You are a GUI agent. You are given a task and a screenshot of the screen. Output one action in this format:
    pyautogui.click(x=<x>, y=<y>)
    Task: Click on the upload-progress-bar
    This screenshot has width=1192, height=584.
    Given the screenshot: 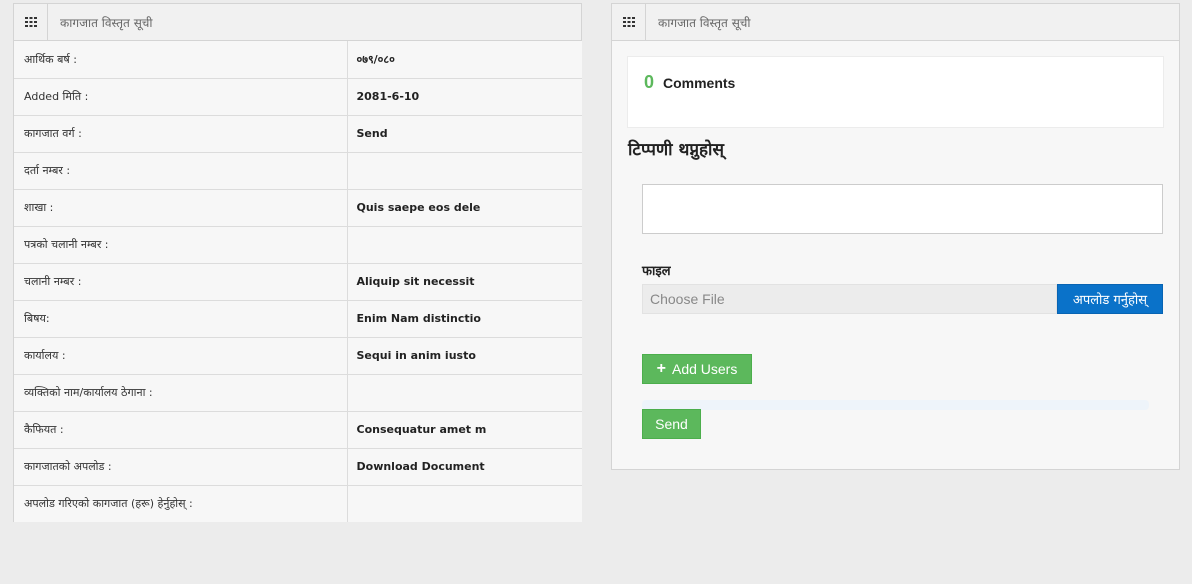 What is the action you would take?
    pyautogui.click(x=895, y=405)
    